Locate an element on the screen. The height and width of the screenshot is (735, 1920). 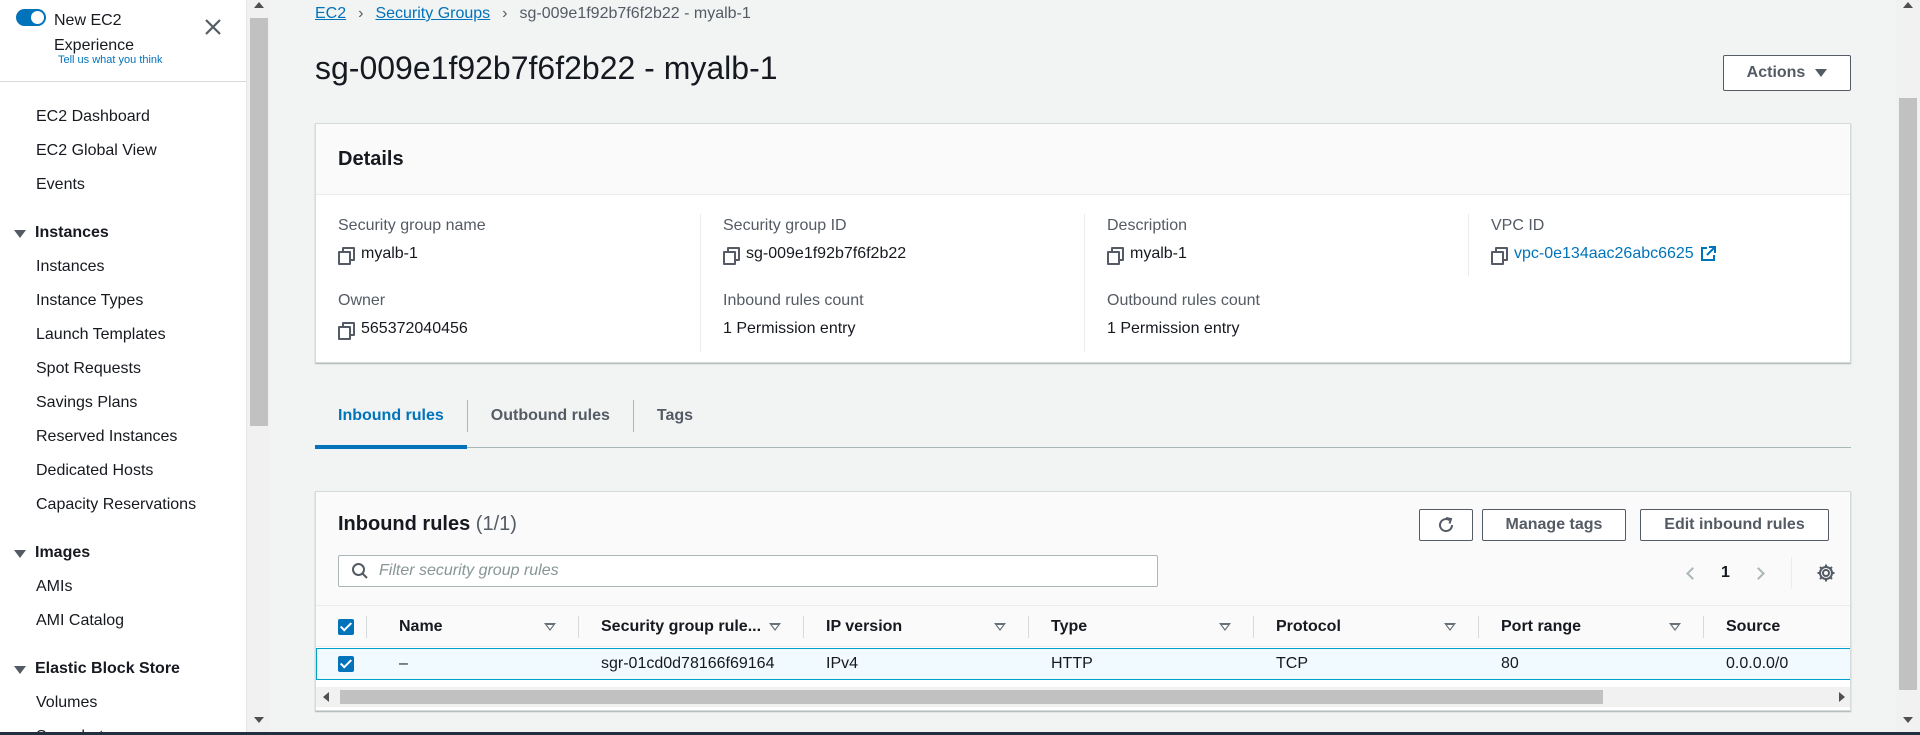
sidebar-section-elastic-block-store: Elastic Block Store is located at coordinates (123, 669).